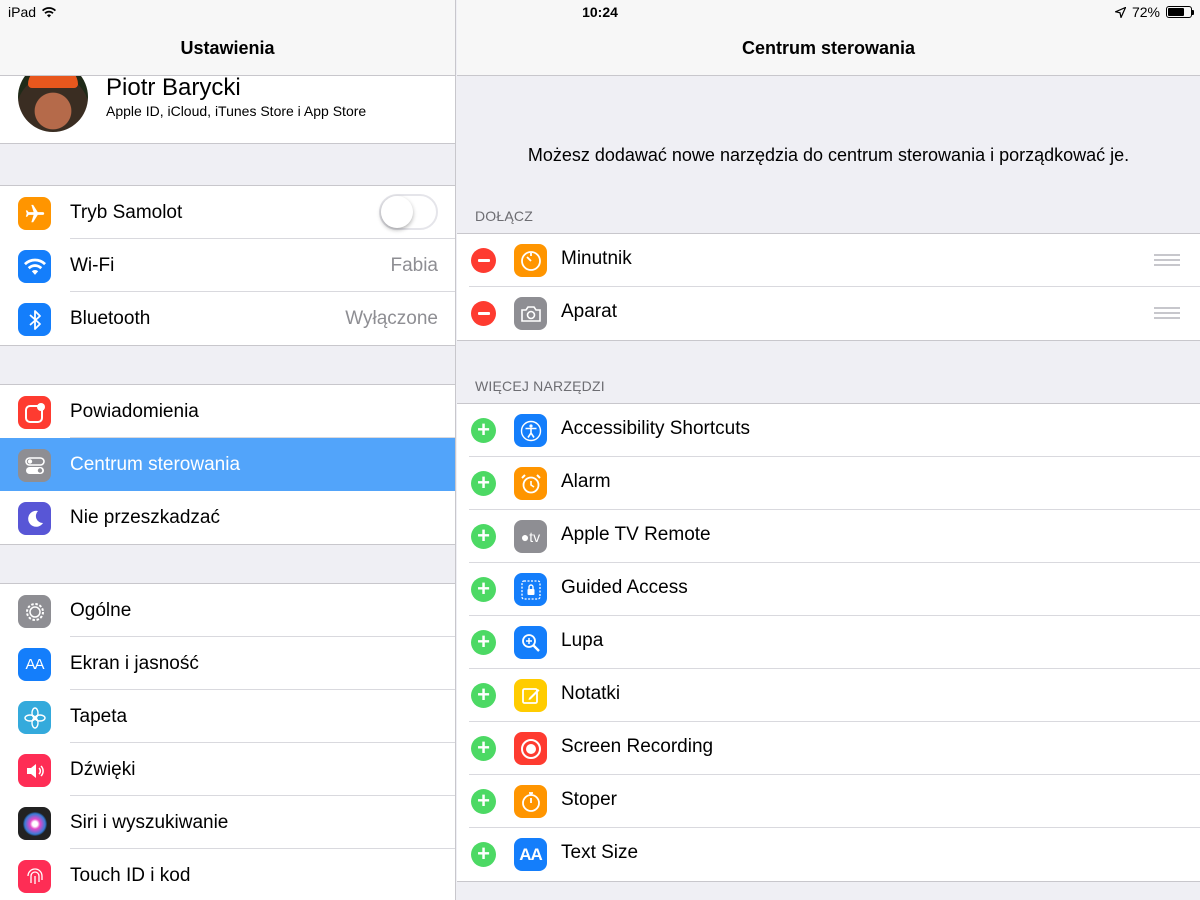  Describe the element at coordinates (227, 716) in the screenshot. I see `sidebar-item-wallpaper: Tapeta` at that location.